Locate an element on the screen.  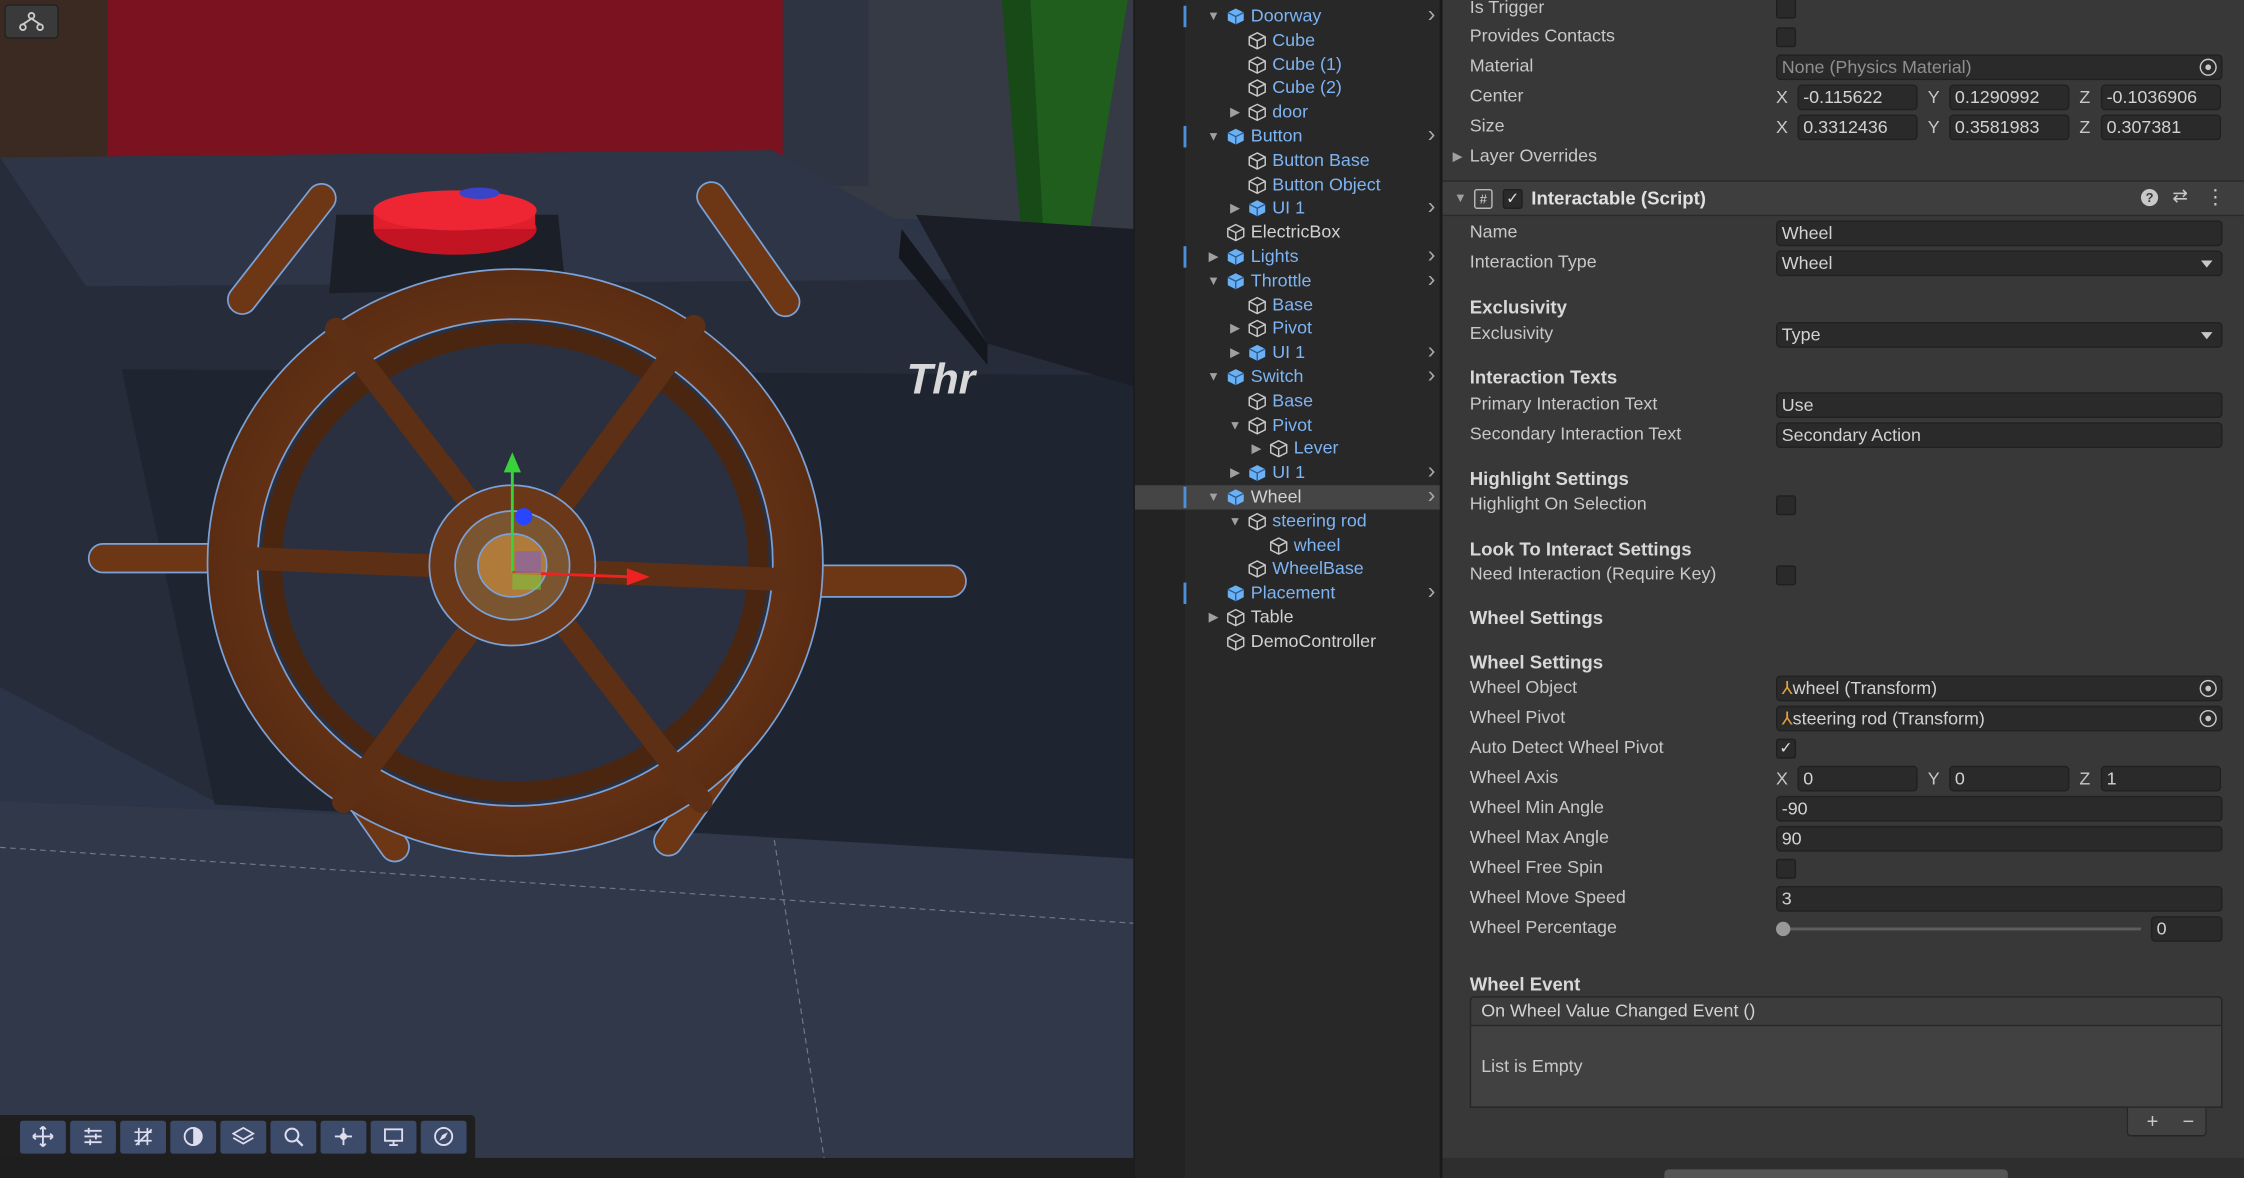
hierarchy-item: ▶Table is located at coordinates (1288, 617).